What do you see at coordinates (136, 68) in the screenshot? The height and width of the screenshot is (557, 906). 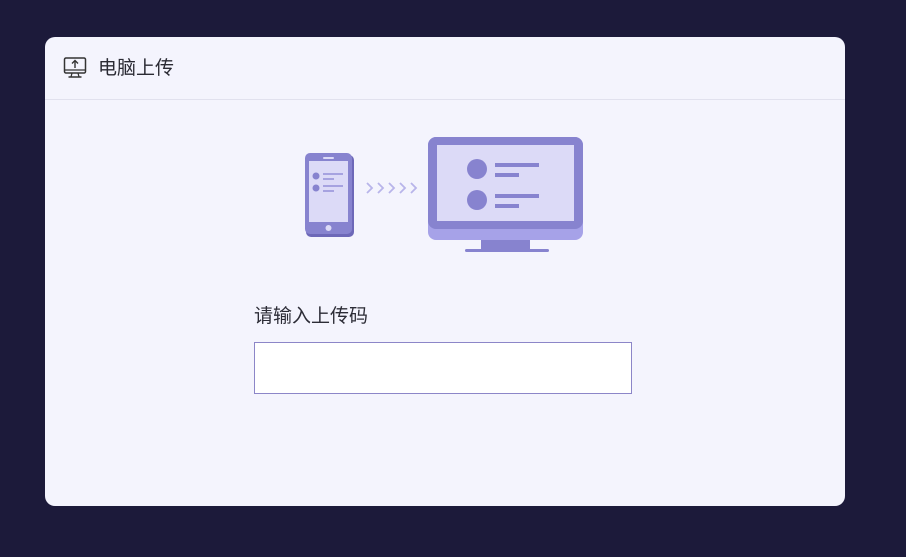 I see `dialog-title: 电脑上传` at bounding box center [136, 68].